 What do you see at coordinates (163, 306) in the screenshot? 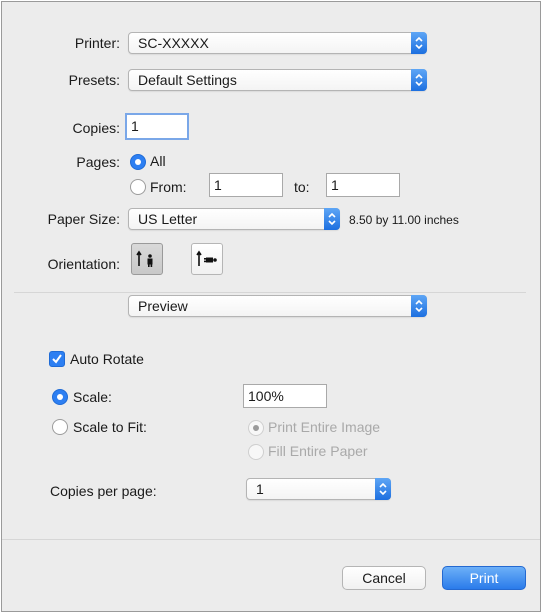
I see `section-value: Preview` at bounding box center [163, 306].